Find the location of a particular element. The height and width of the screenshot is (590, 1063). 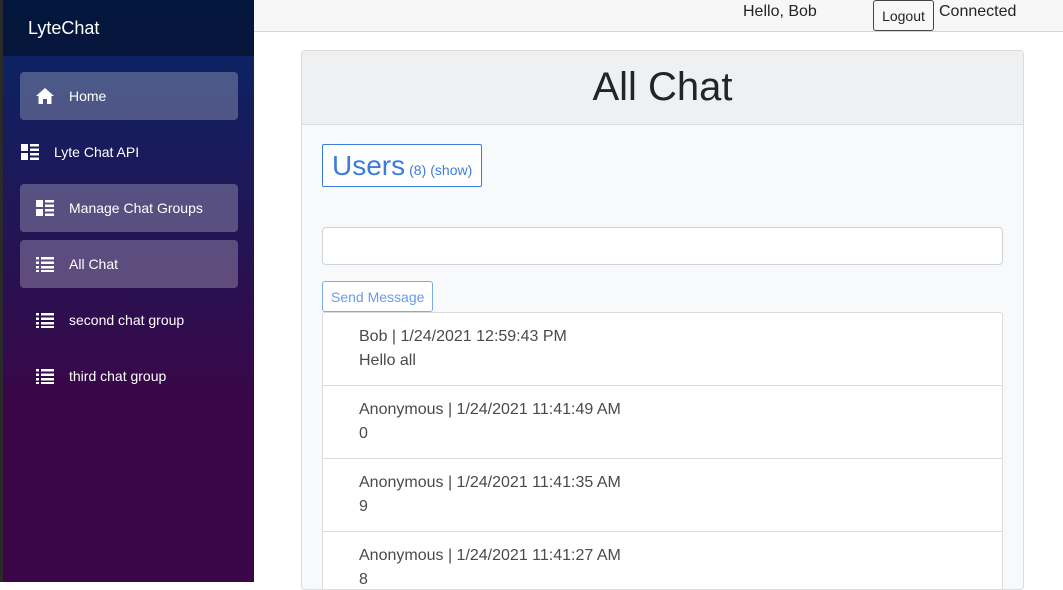

message-text: 0 is located at coordinates (363, 433).